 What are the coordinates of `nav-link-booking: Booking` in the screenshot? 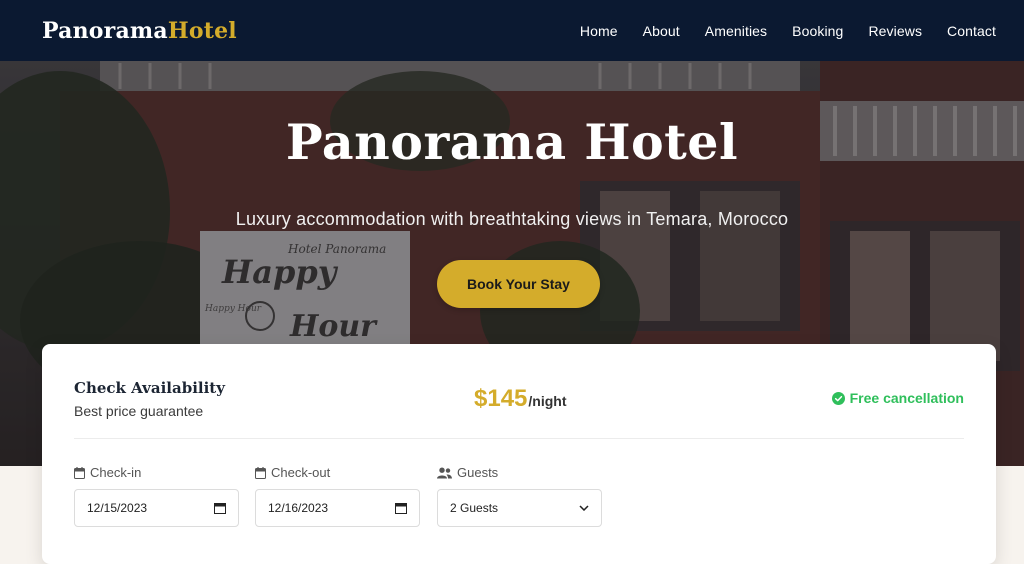 It's located at (817, 31).